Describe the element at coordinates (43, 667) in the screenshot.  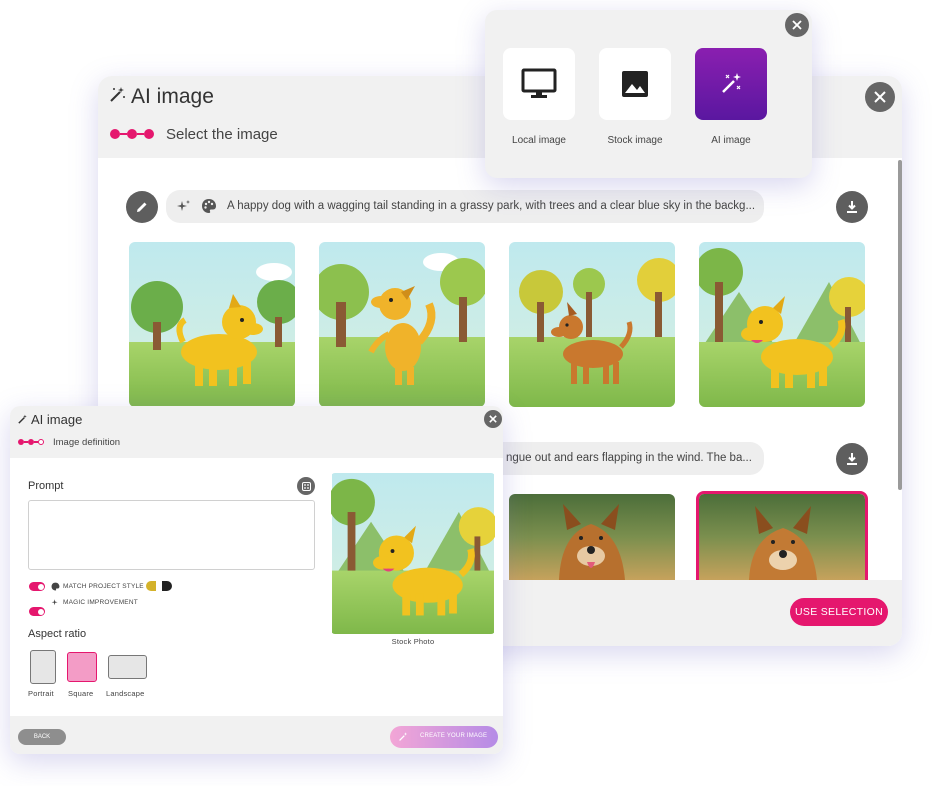
I see `portrait-option` at that location.